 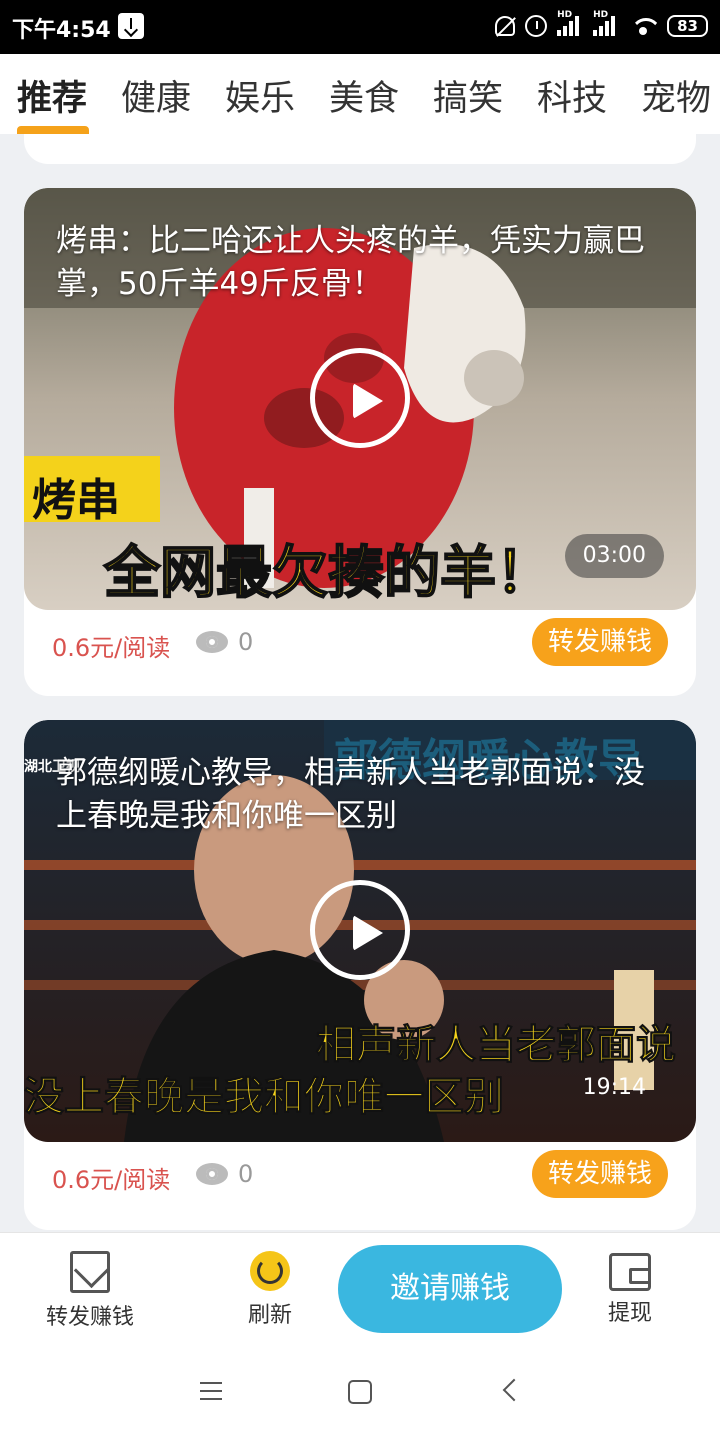 I want to click on download-icon, so click(x=131, y=26).